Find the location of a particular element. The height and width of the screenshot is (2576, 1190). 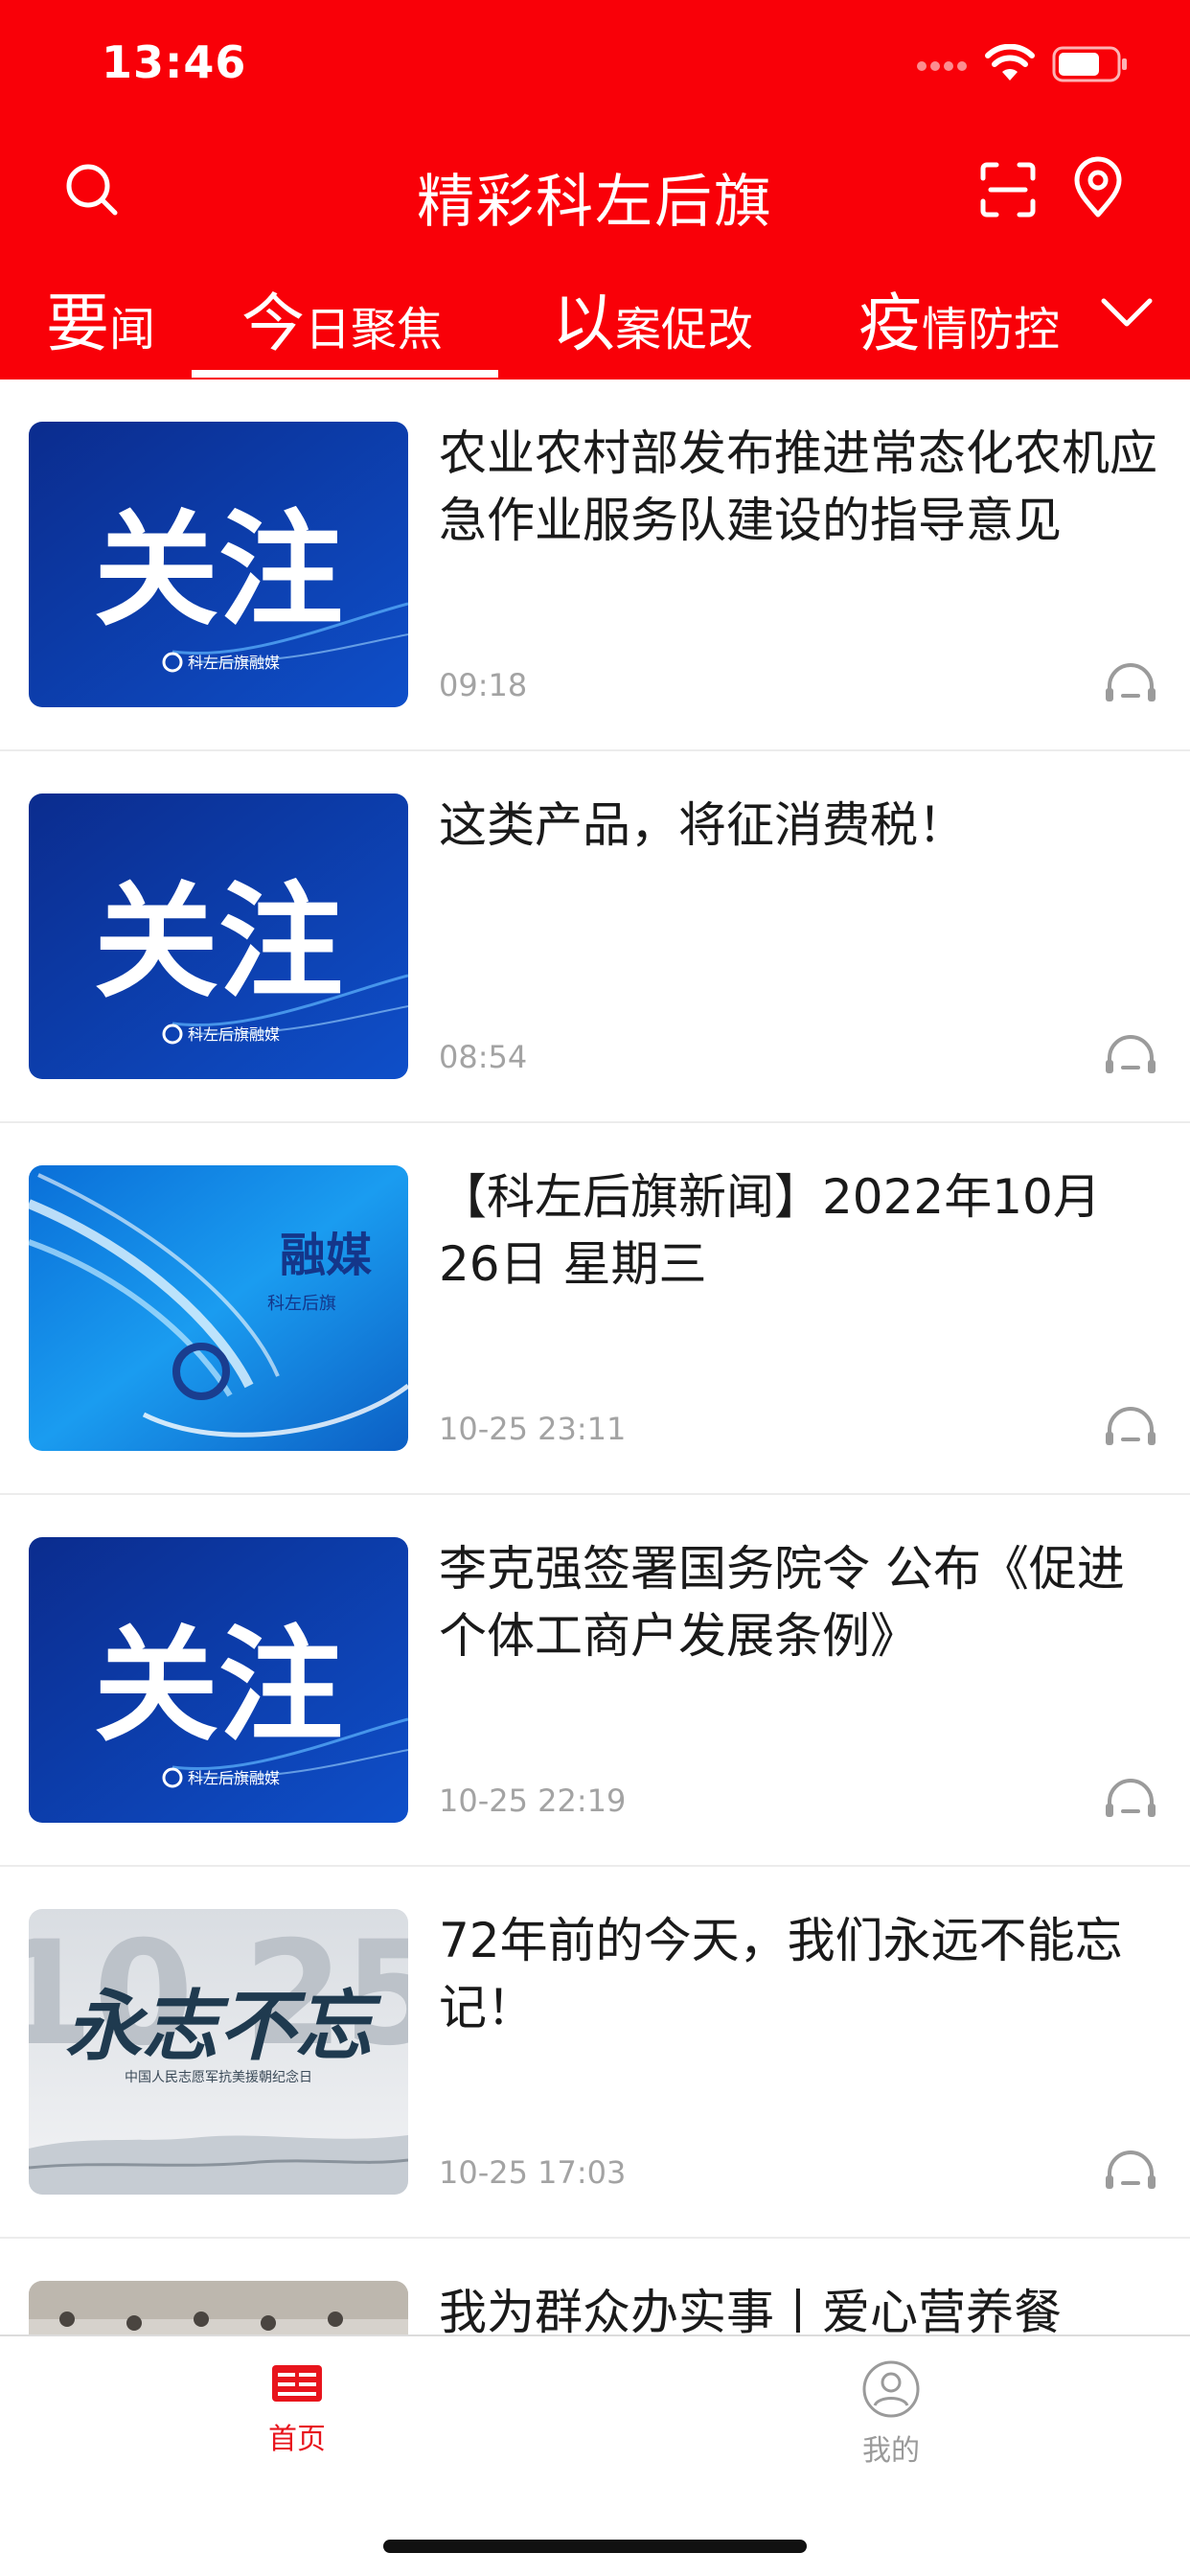

chevron-down-icon is located at coordinates (1127, 312).